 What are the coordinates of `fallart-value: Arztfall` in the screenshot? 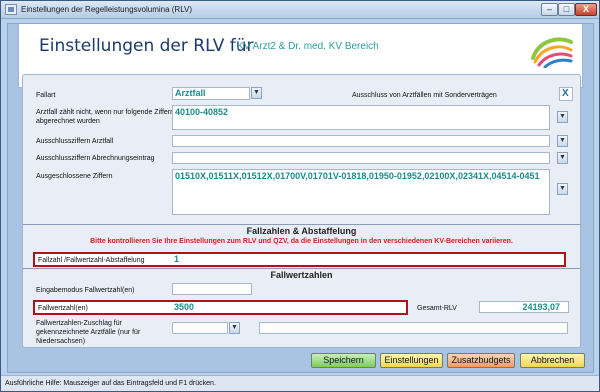 It's located at (190, 93).